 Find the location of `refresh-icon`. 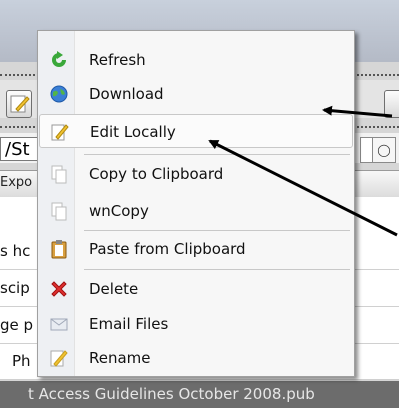

refresh-icon is located at coordinates (59, 59).